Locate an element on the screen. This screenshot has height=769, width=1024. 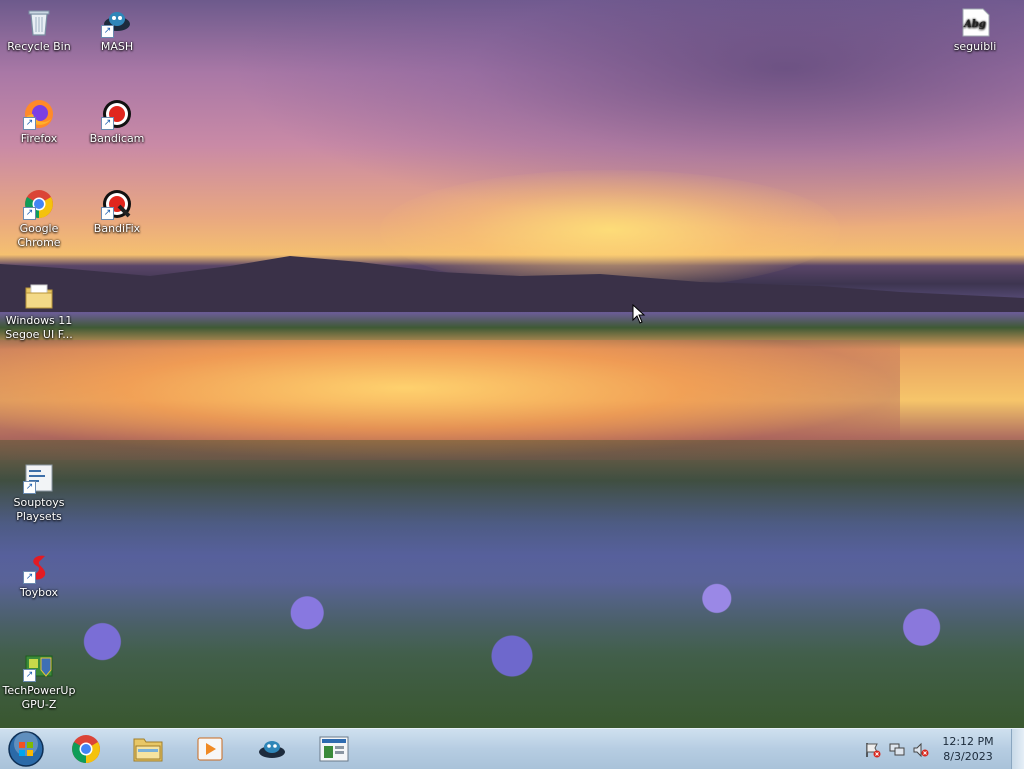
desktop-icon-recycle-bin: Recycle Bin is located at coordinates (39, 30).